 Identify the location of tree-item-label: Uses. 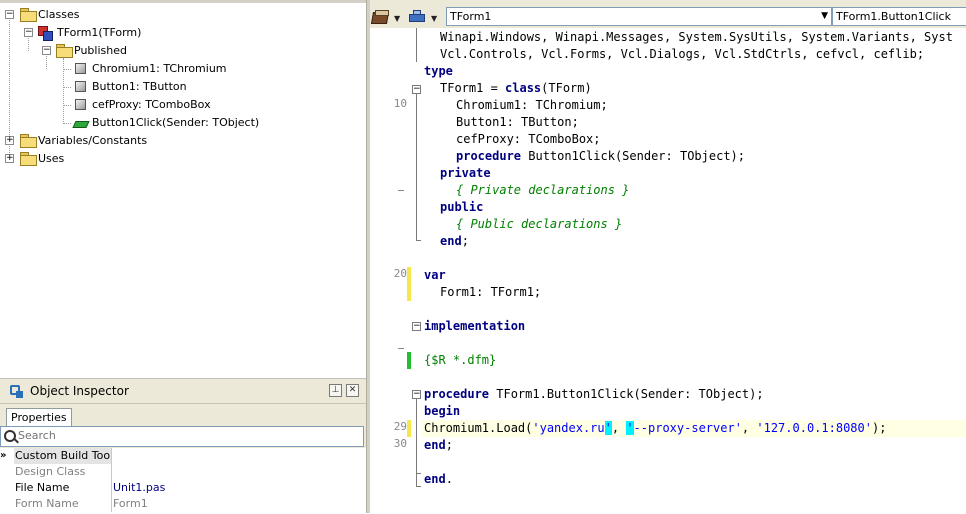
(51, 158).